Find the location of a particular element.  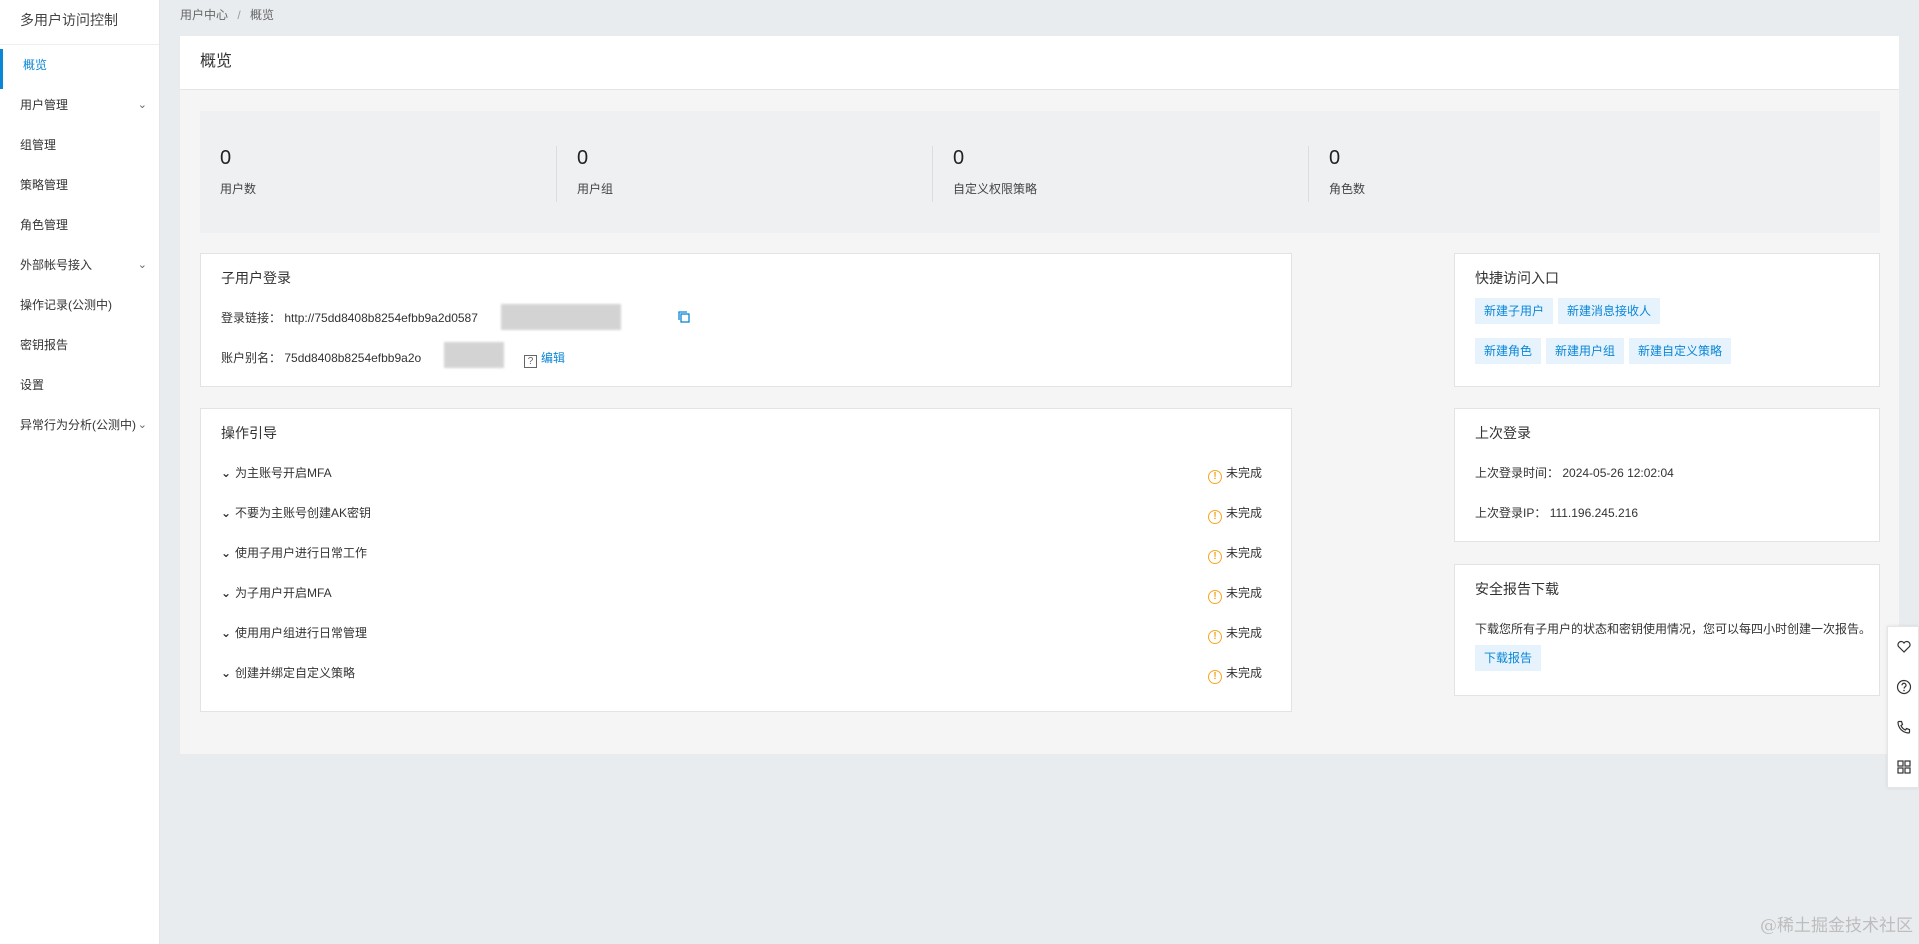

stat-groups: 0 用户组 is located at coordinates (726, 174).